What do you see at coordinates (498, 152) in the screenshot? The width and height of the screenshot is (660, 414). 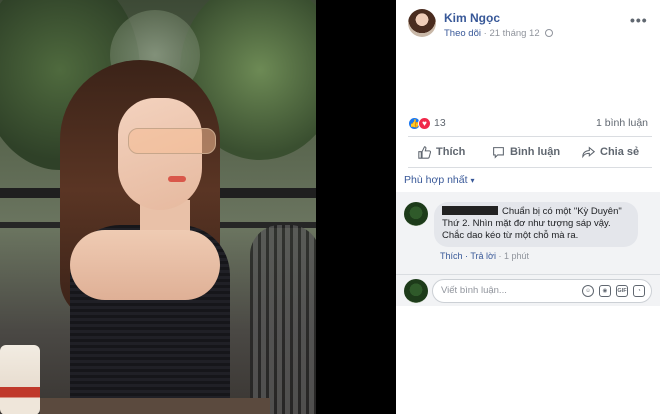 I see `comment-icon` at bounding box center [498, 152].